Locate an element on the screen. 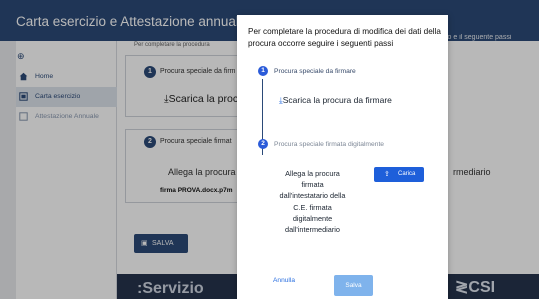 The height and width of the screenshot is (299, 539). modal-download-link: ⤓Scarica la procura da firmare is located at coordinates (335, 100).